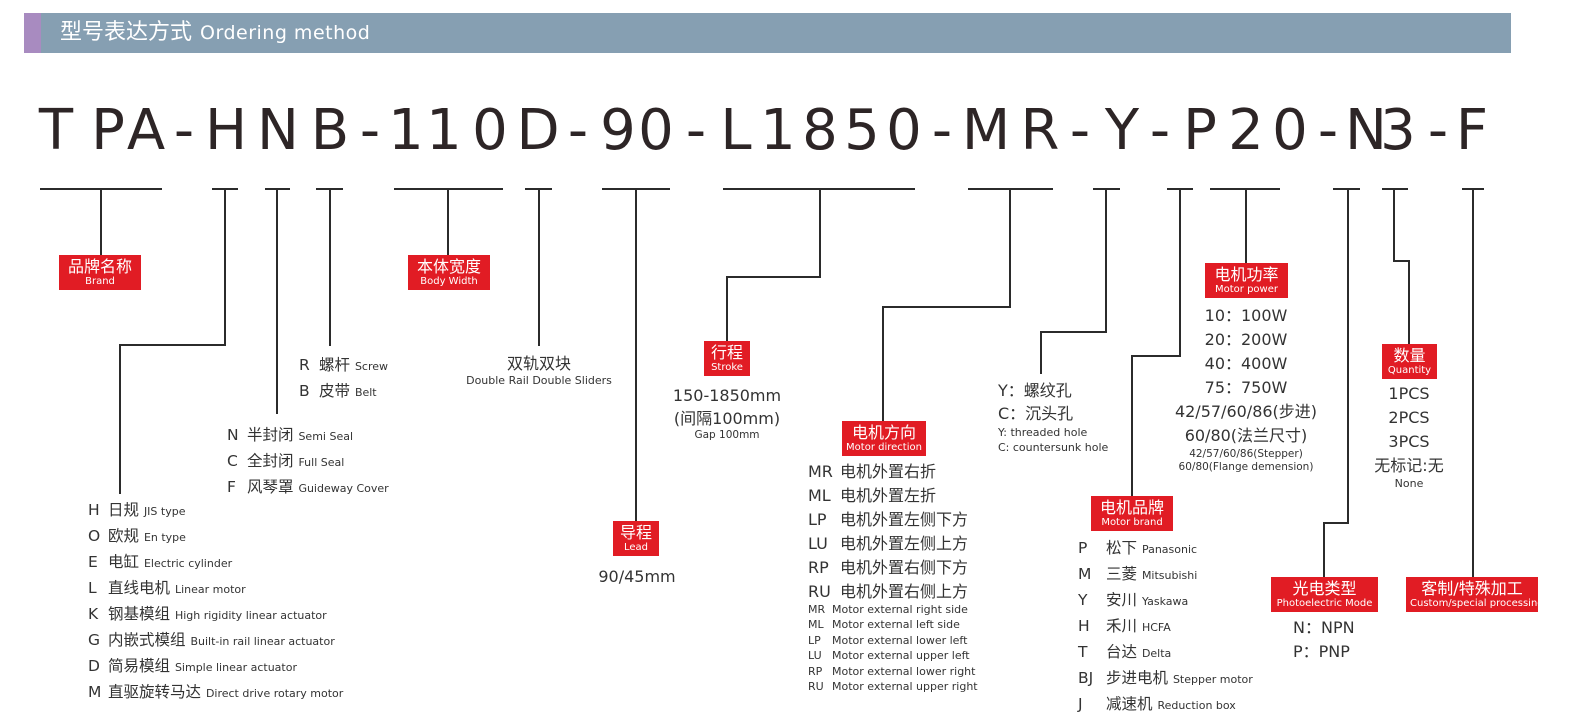  Describe the element at coordinates (1124, 600) in the screenshot. I see `option-zh: 安川` at that location.